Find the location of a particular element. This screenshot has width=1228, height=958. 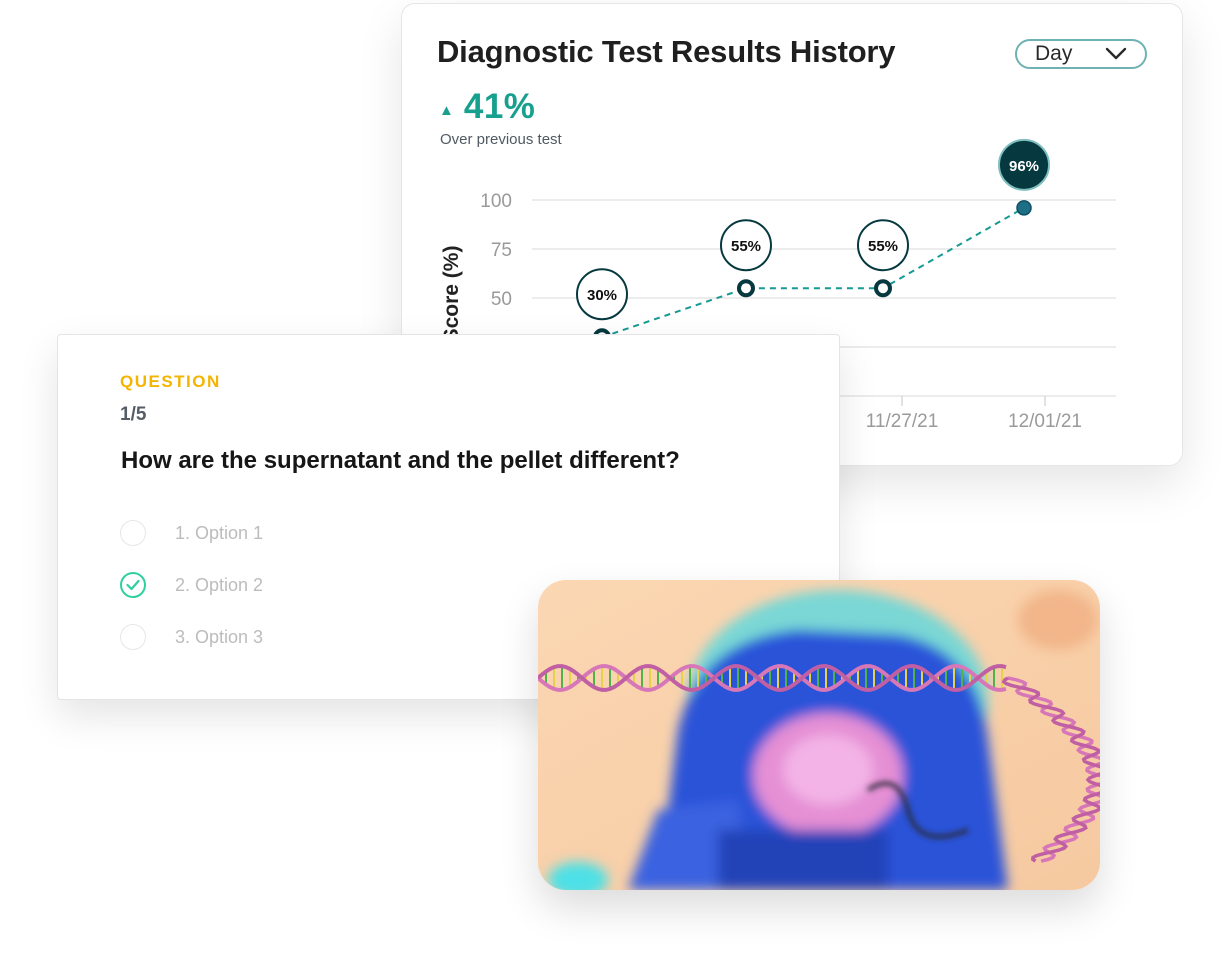

answer-option-3: 3. Option 3 is located at coordinates (191, 637).